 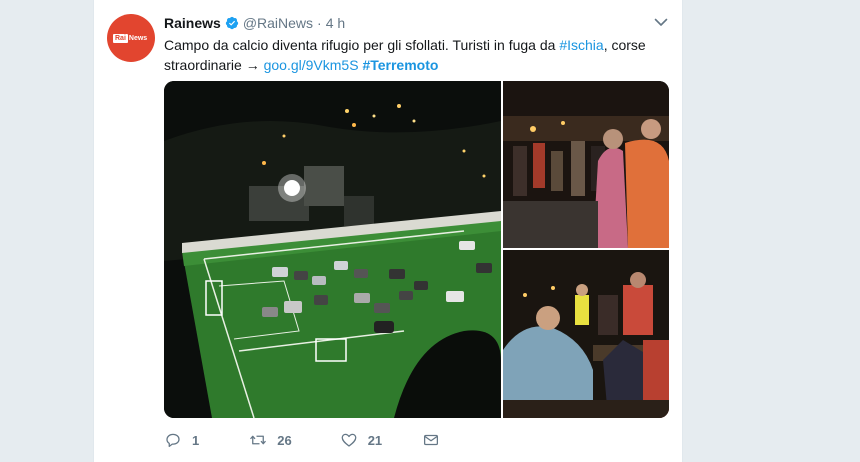 I want to click on tweet-header: Rainews @RaiNews · 4 h, so click(x=254, y=23).